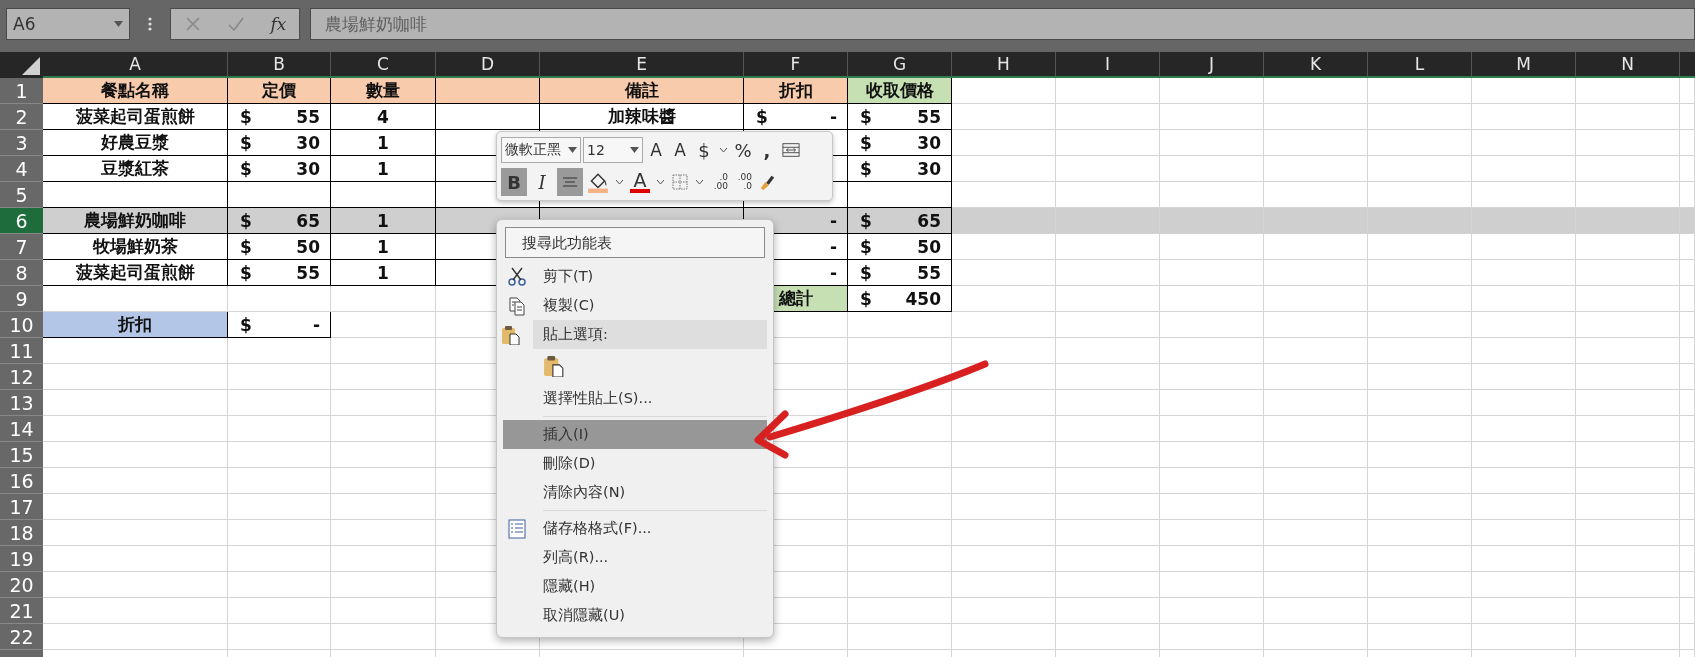 The width and height of the screenshot is (1695, 657). What do you see at coordinates (767, 182) in the screenshot?
I see `format-painter-icon` at bounding box center [767, 182].